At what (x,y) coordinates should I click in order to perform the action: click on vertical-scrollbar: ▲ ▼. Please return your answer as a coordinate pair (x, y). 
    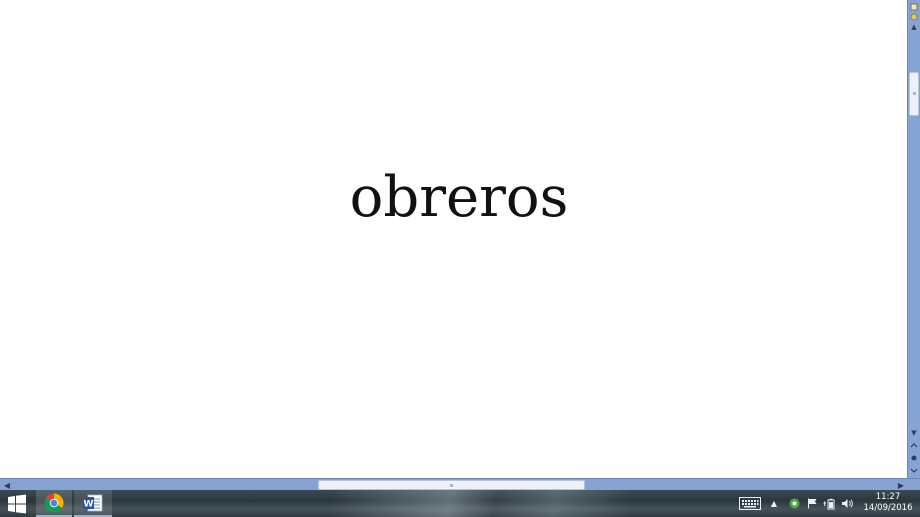
    Looking at the image, I should click on (913, 239).